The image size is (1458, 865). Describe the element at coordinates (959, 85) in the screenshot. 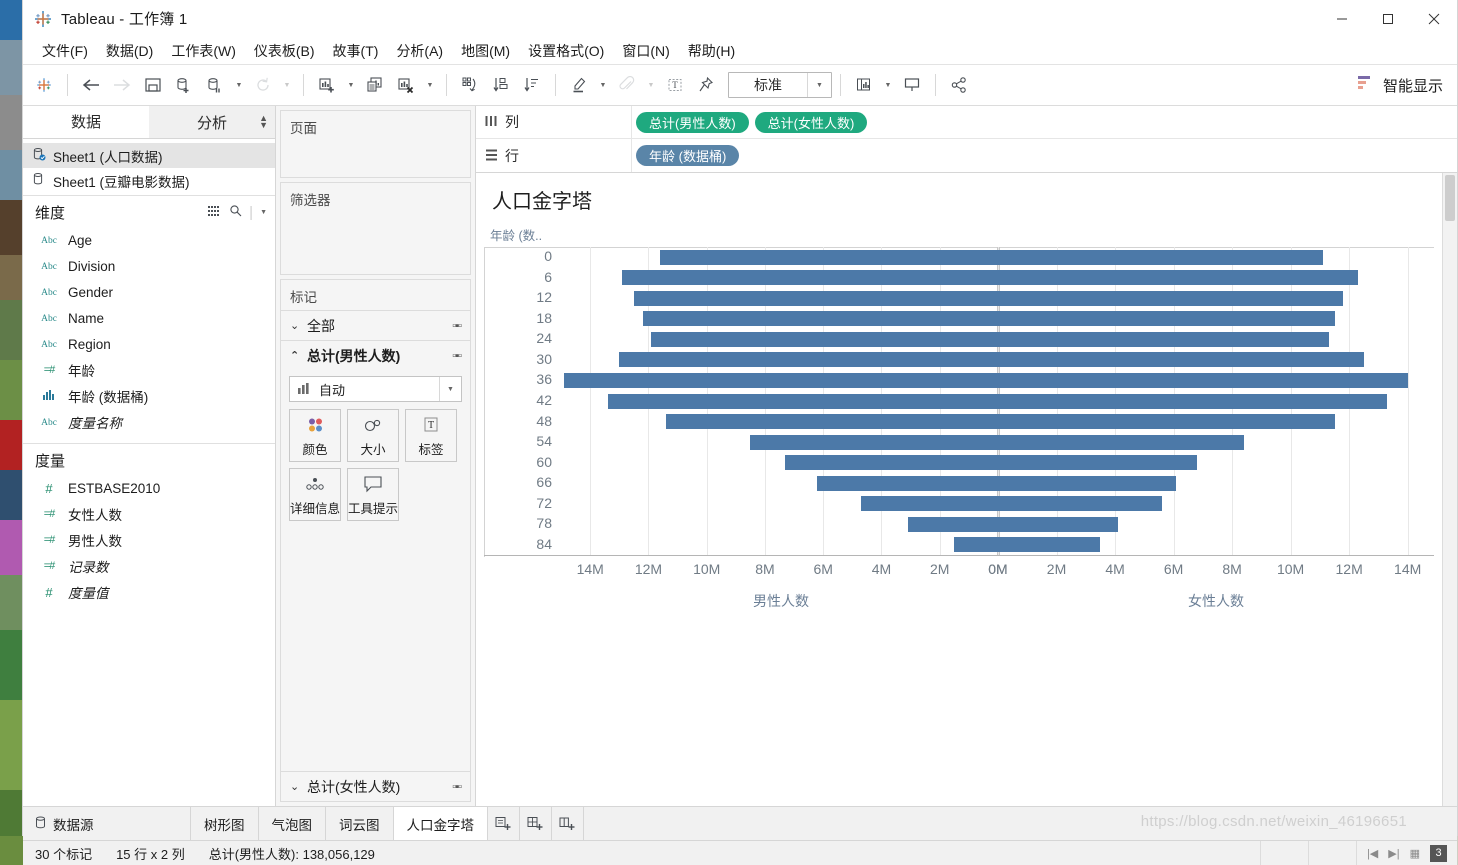

I see `share-icon` at that location.